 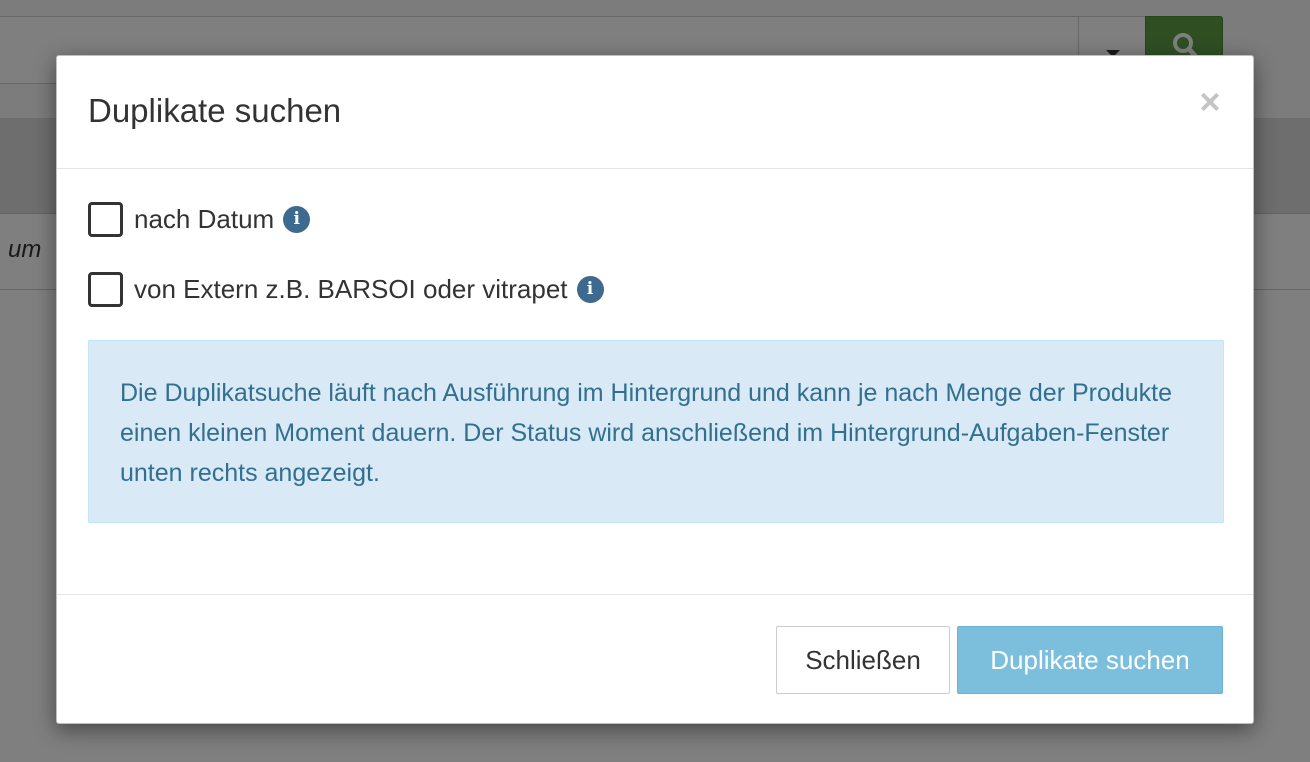 What do you see at coordinates (105, 219) in the screenshot?
I see `by-date-checkbox` at bounding box center [105, 219].